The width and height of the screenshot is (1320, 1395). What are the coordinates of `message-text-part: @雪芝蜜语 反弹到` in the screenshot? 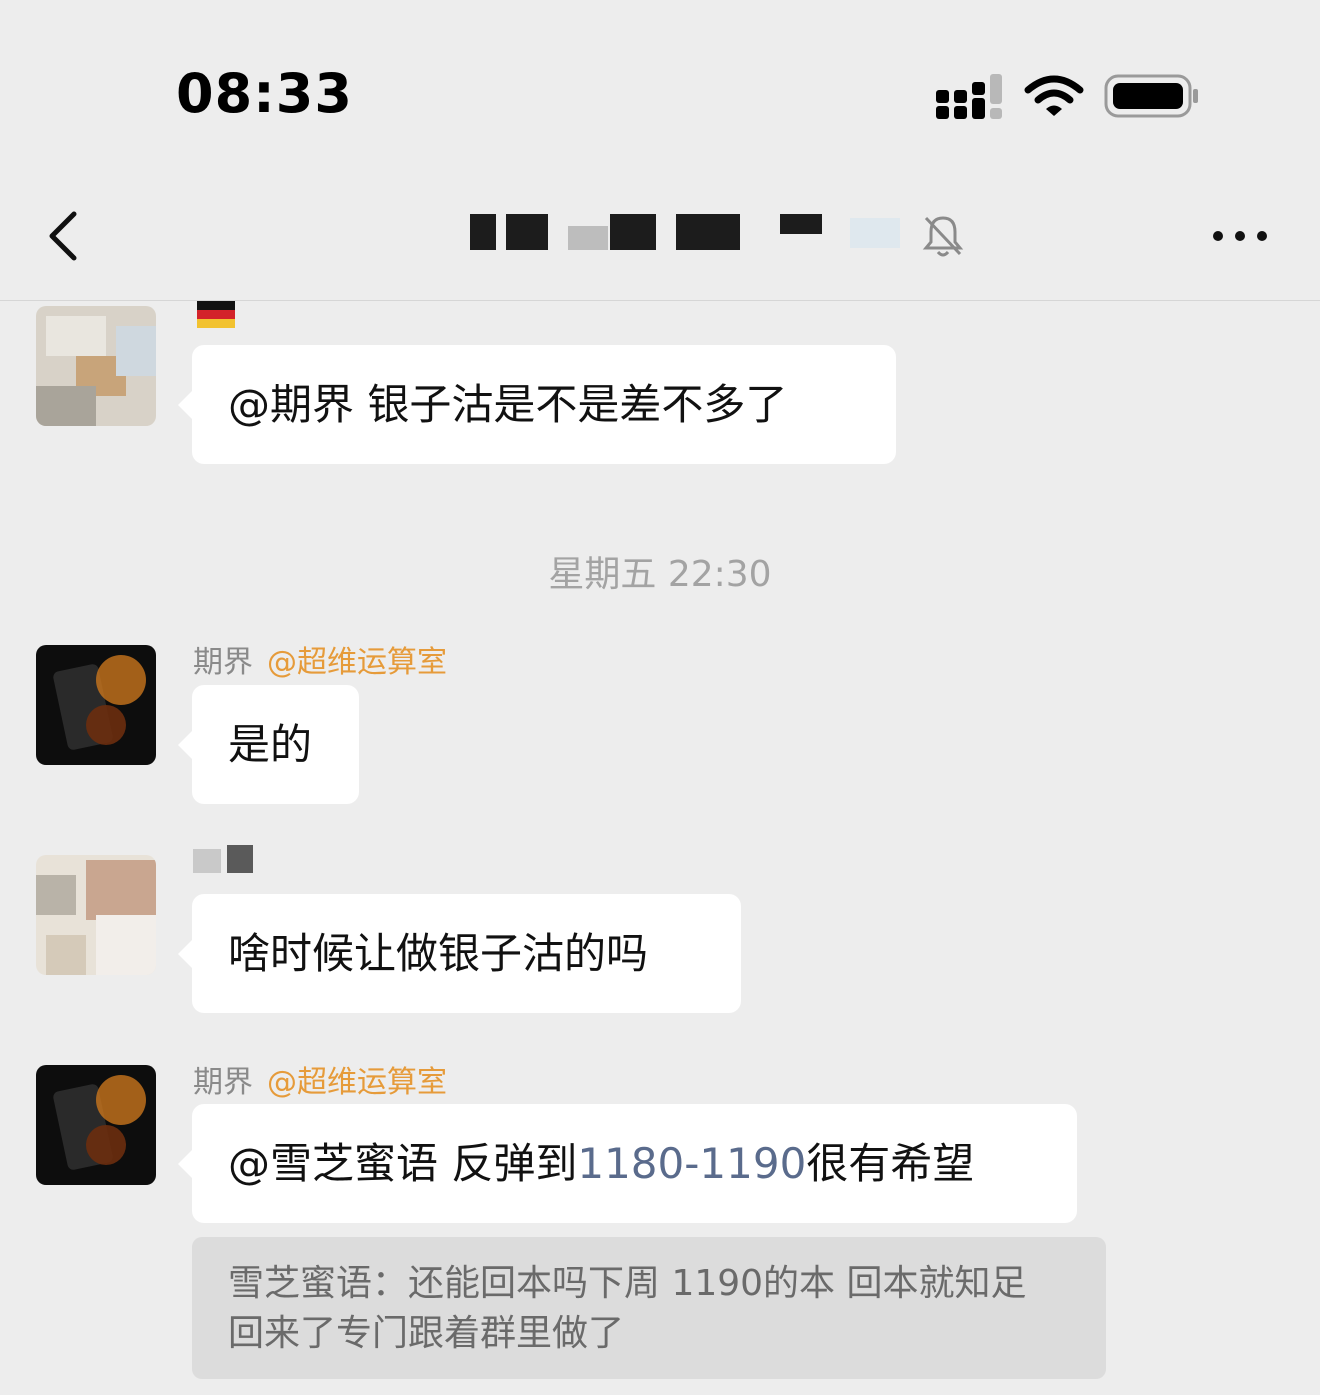 It's located at (403, 1163).